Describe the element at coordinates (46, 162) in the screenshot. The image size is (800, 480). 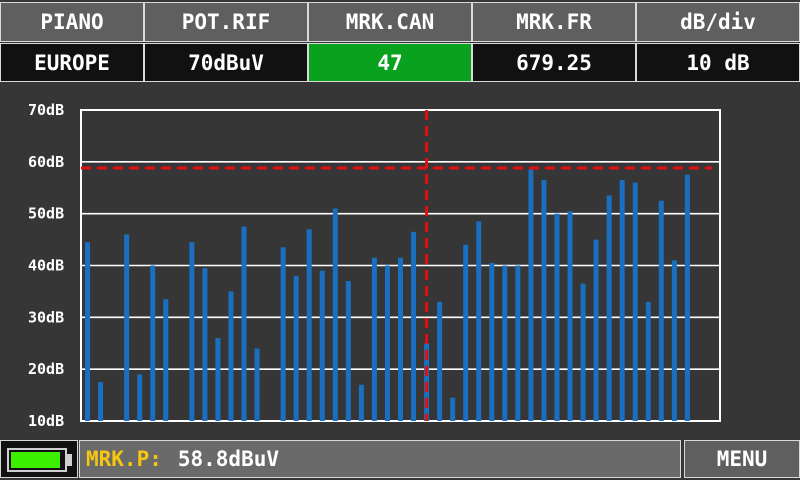
I see `y-tick-label: 60dB` at that location.